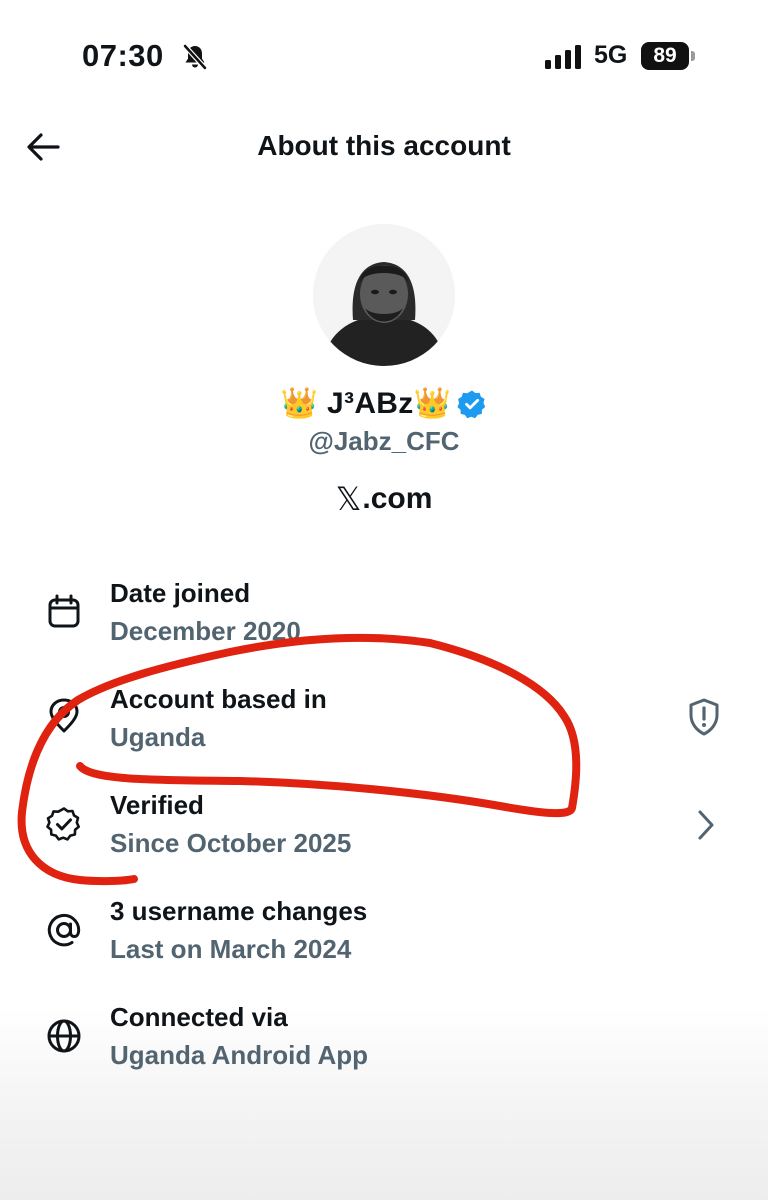 The height and width of the screenshot is (1200, 768). Describe the element at coordinates (611, 55) in the screenshot. I see `network-type: 5G` at that location.